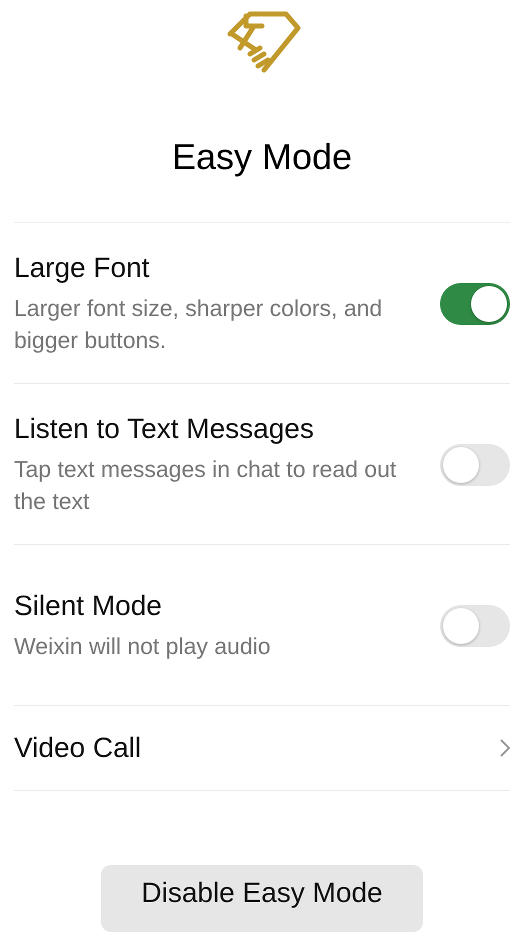 This screenshot has width=524, height=932. What do you see at coordinates (88, 606) in the screenshot?
I see `setting-label: Silent Mode` at bounding box center [88, 606].